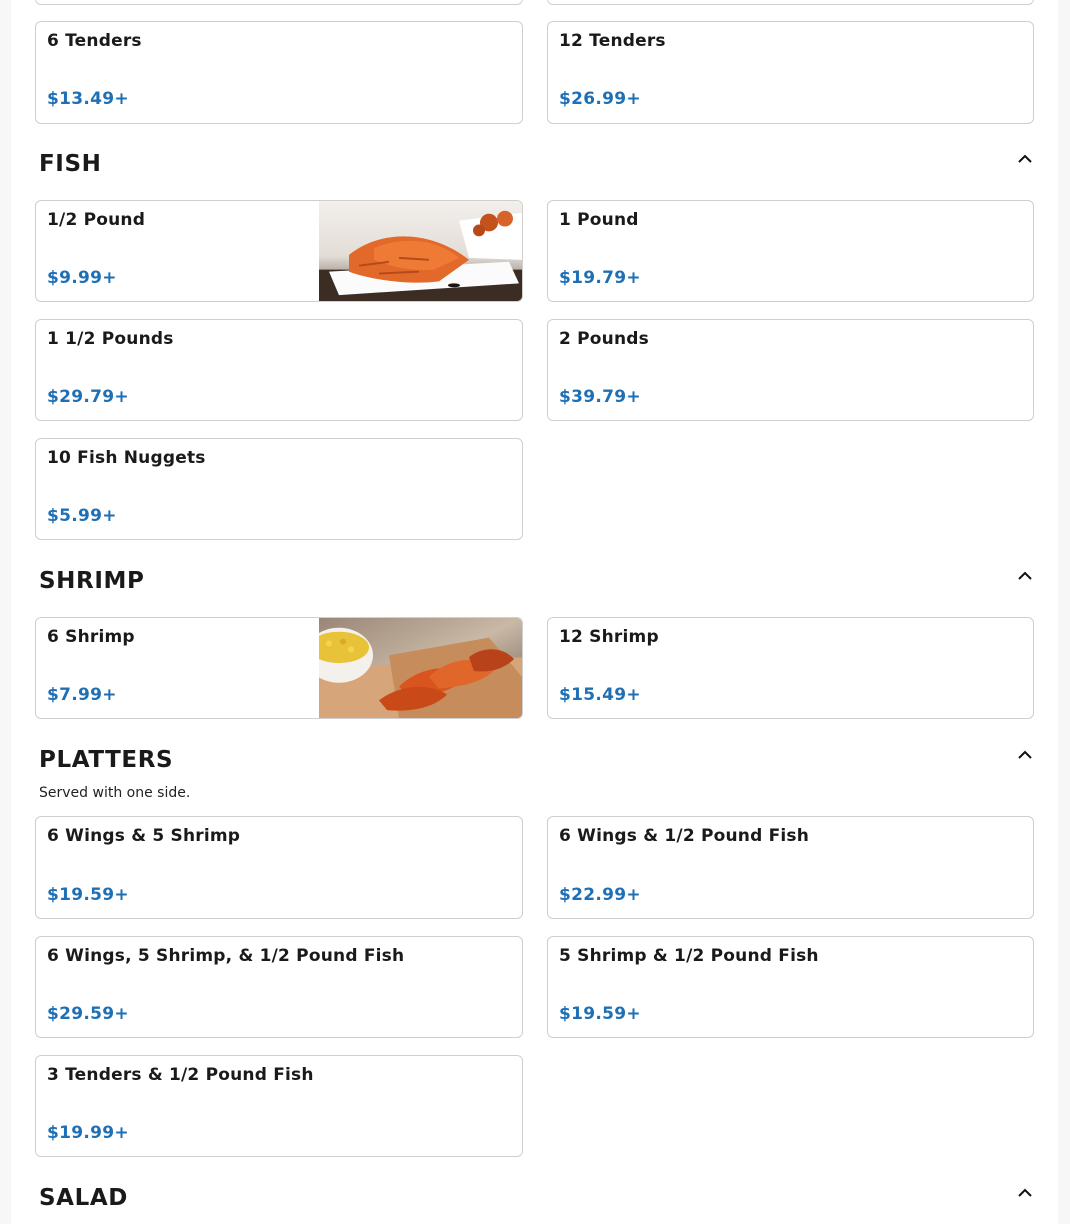  I want to click on menu-item-name: 6 Wings & 5 Shrimp, so click(144, 836).